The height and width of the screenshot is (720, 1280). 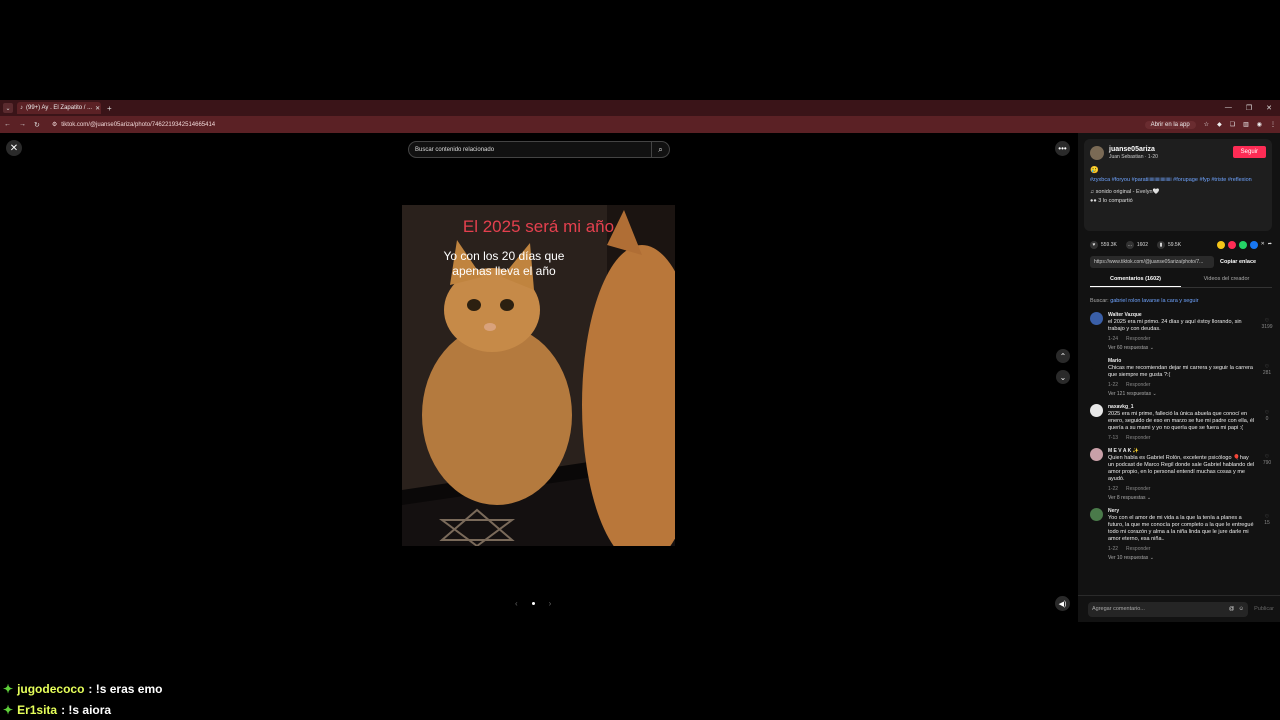 I want to click on close-icon: ✕, so click(x=14, y=148).